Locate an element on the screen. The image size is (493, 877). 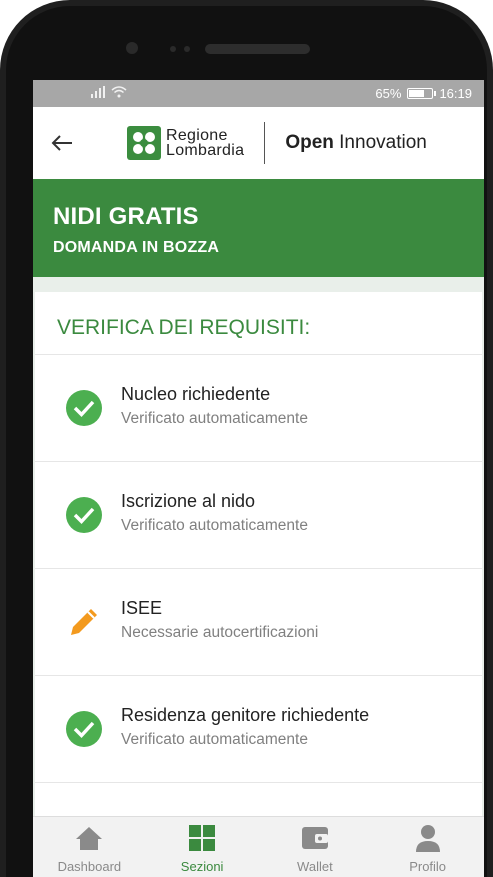
clock: 16:19 is located at coordinates (455, 93).